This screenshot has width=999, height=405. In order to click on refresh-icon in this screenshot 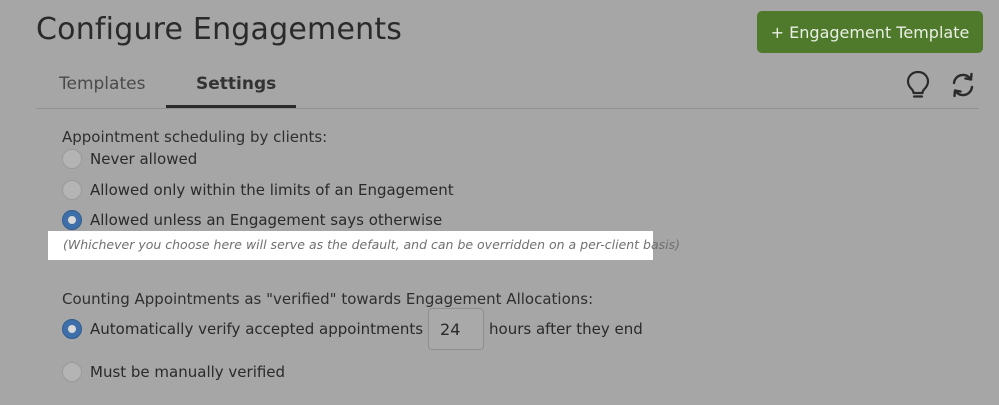, I will do `click(963, 85)`.